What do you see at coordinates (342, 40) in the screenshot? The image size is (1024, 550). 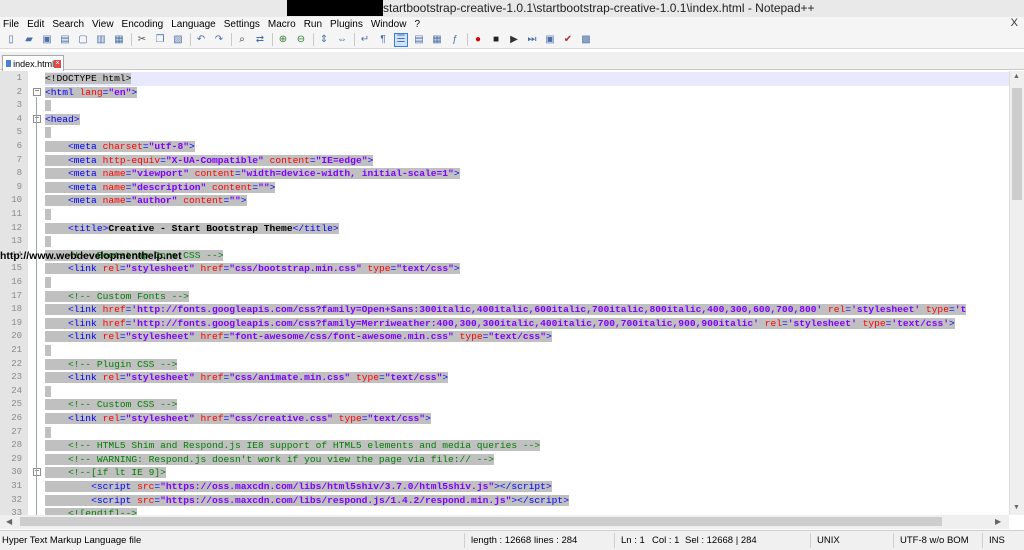 I see `sync-h-icon: ⇔` at bounding box center [342, 40].